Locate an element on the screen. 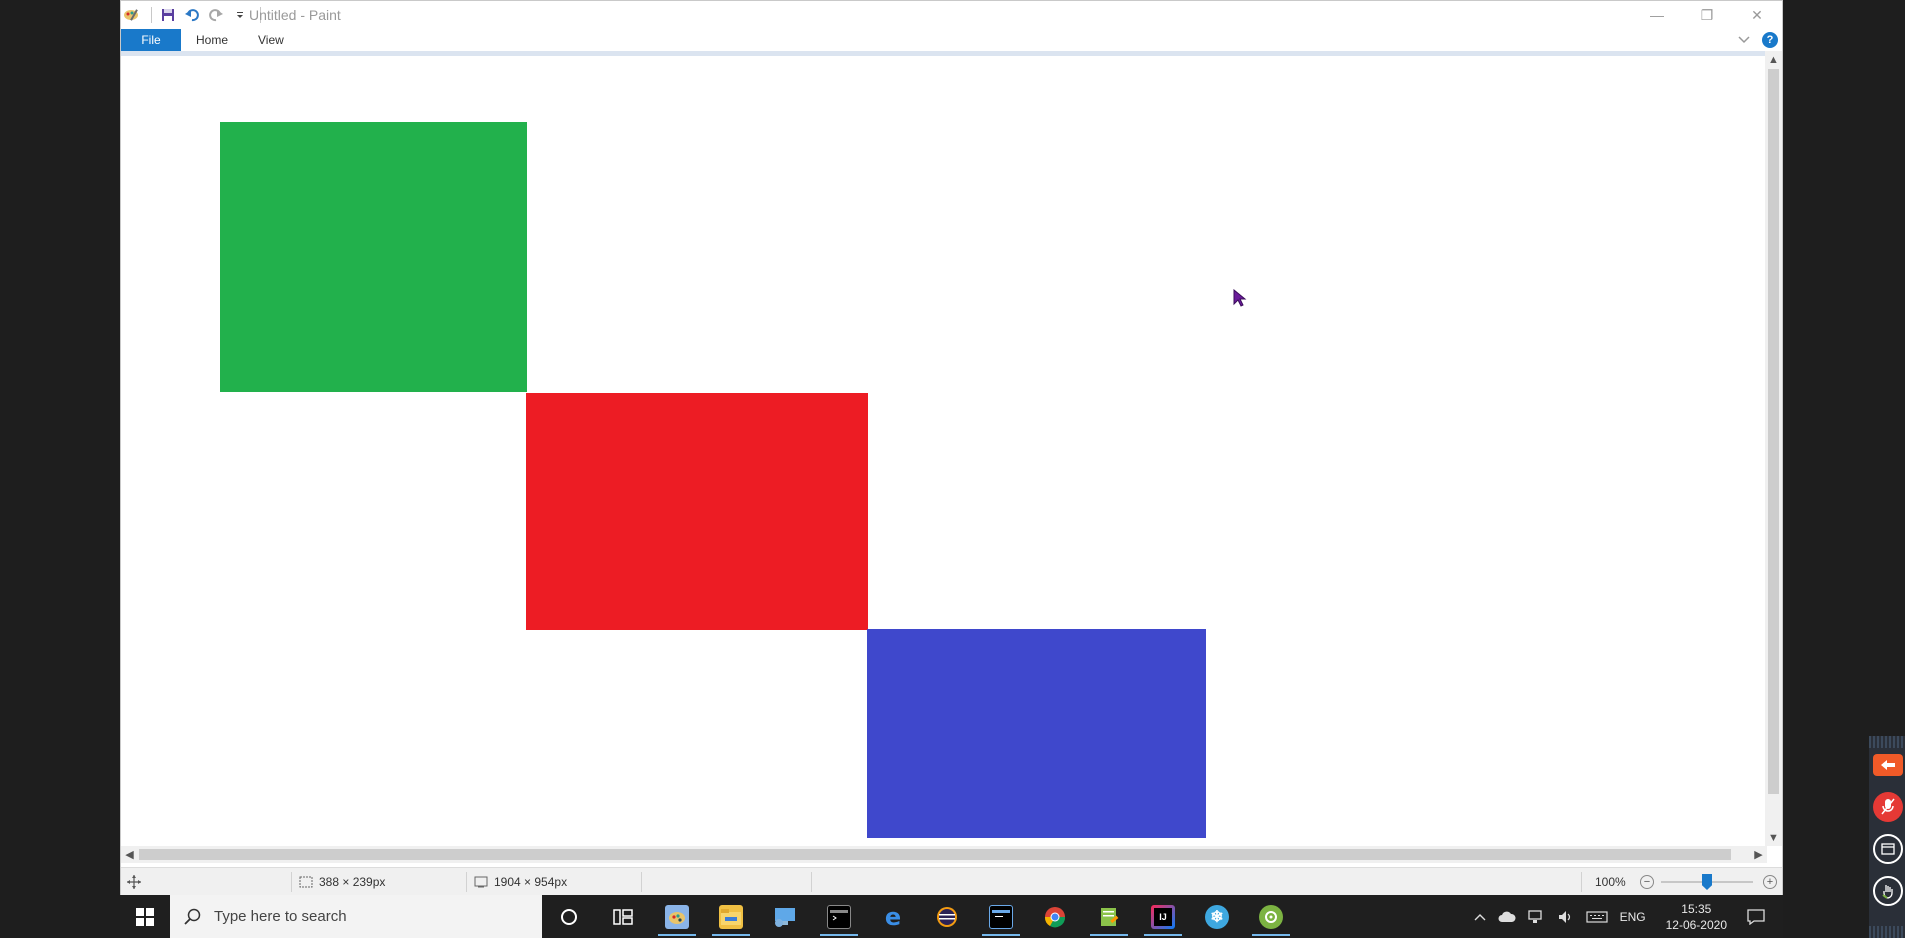 This screenshot has height=938, width=1905. network-icon is located at coordinates (1536, 916).